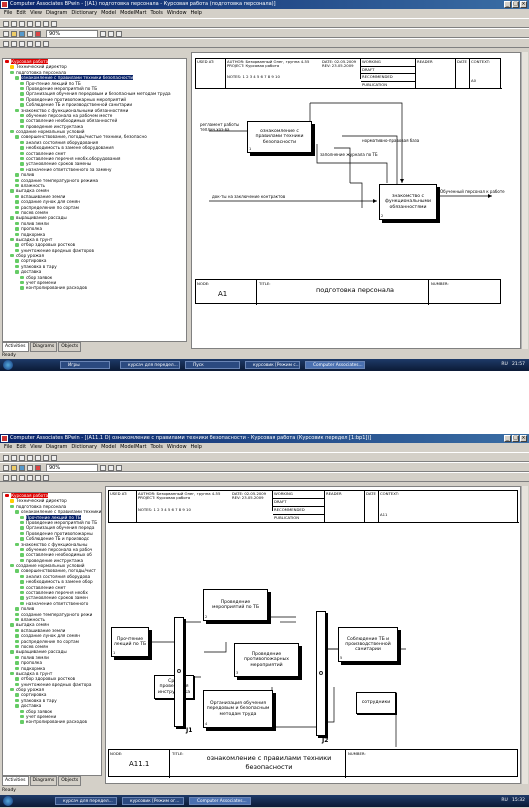  I want to click on reference-box-employees: сотрудники, so click(376, 703).